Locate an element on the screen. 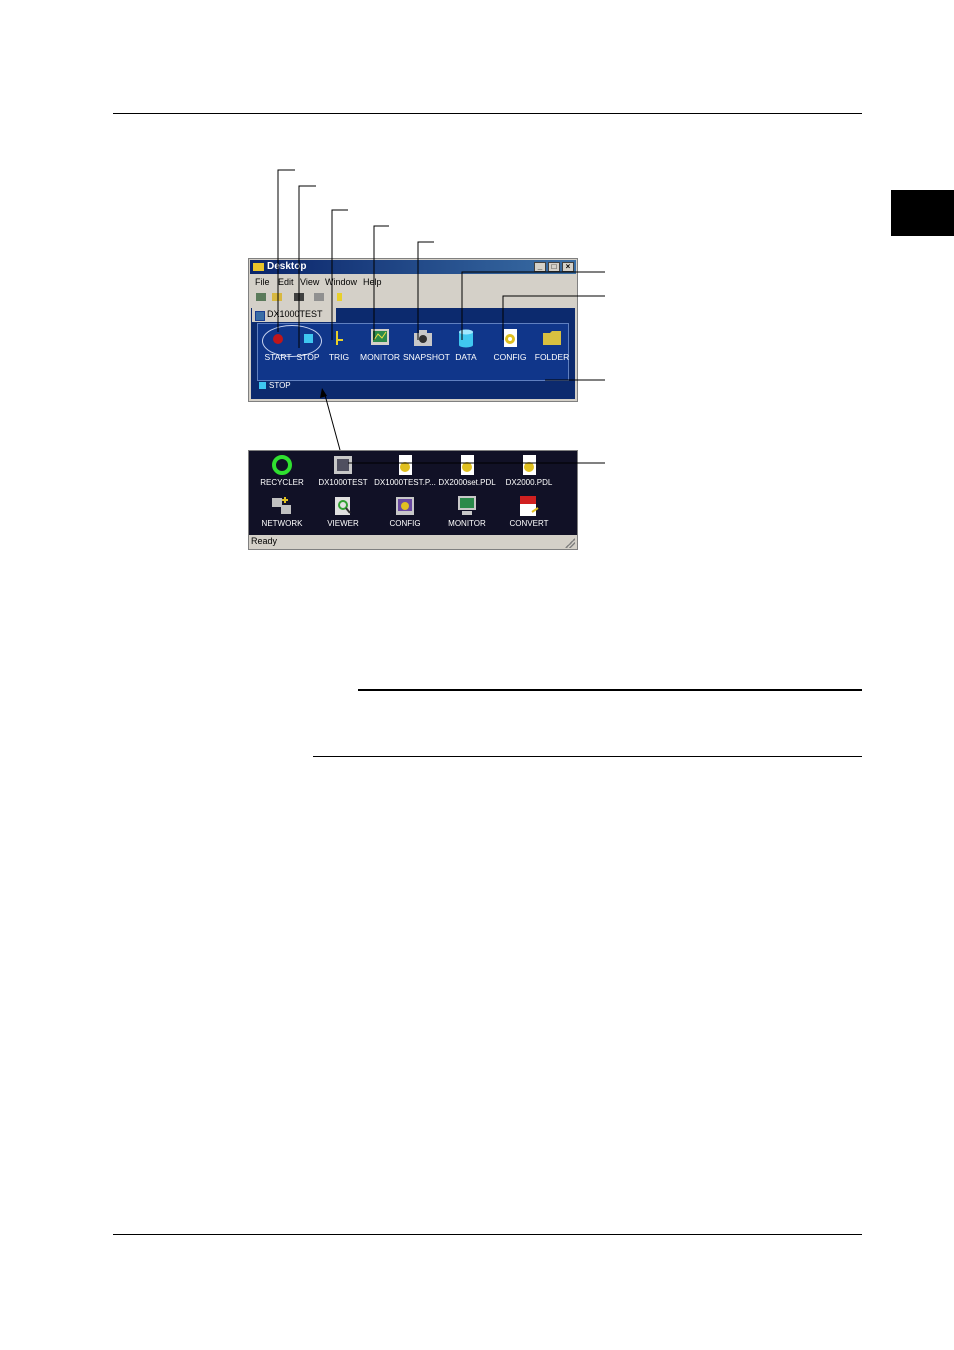 The height and width of the screenshot is (1350, 954). callout-lines is located at coordinates (441, 316).